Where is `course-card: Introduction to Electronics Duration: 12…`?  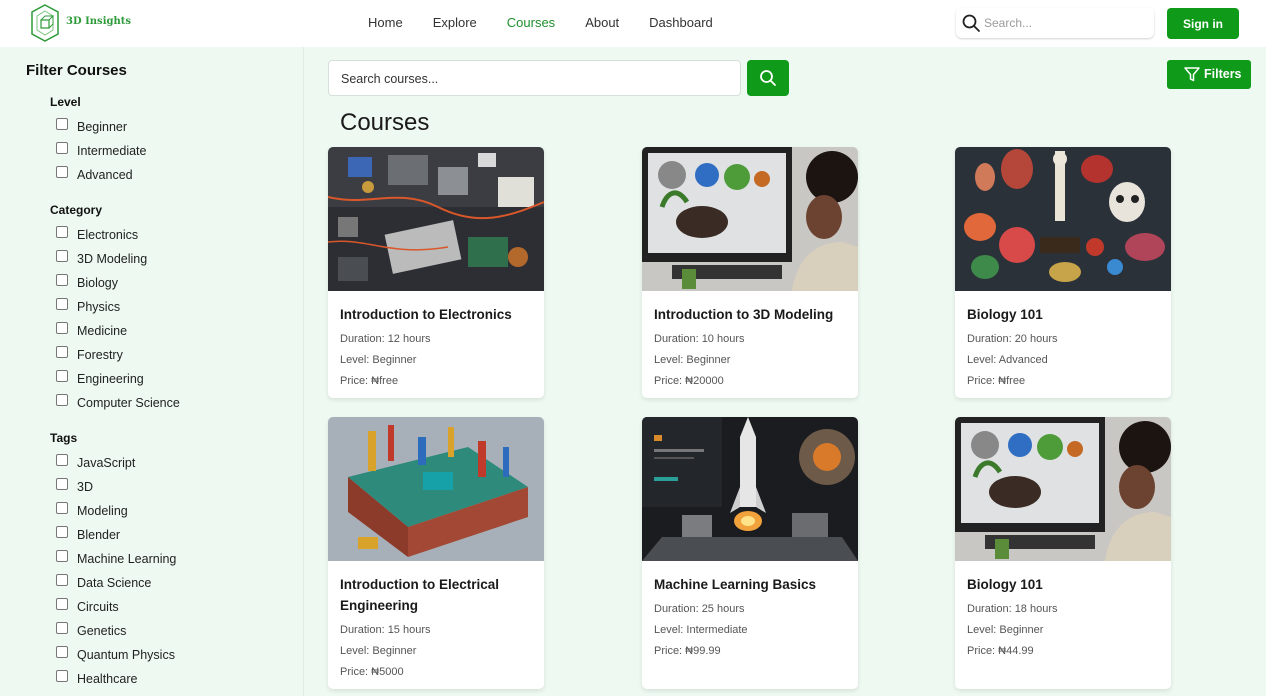 course-card: Introduction to Electronics Duration: 12… is located at coordinates (436, 272).